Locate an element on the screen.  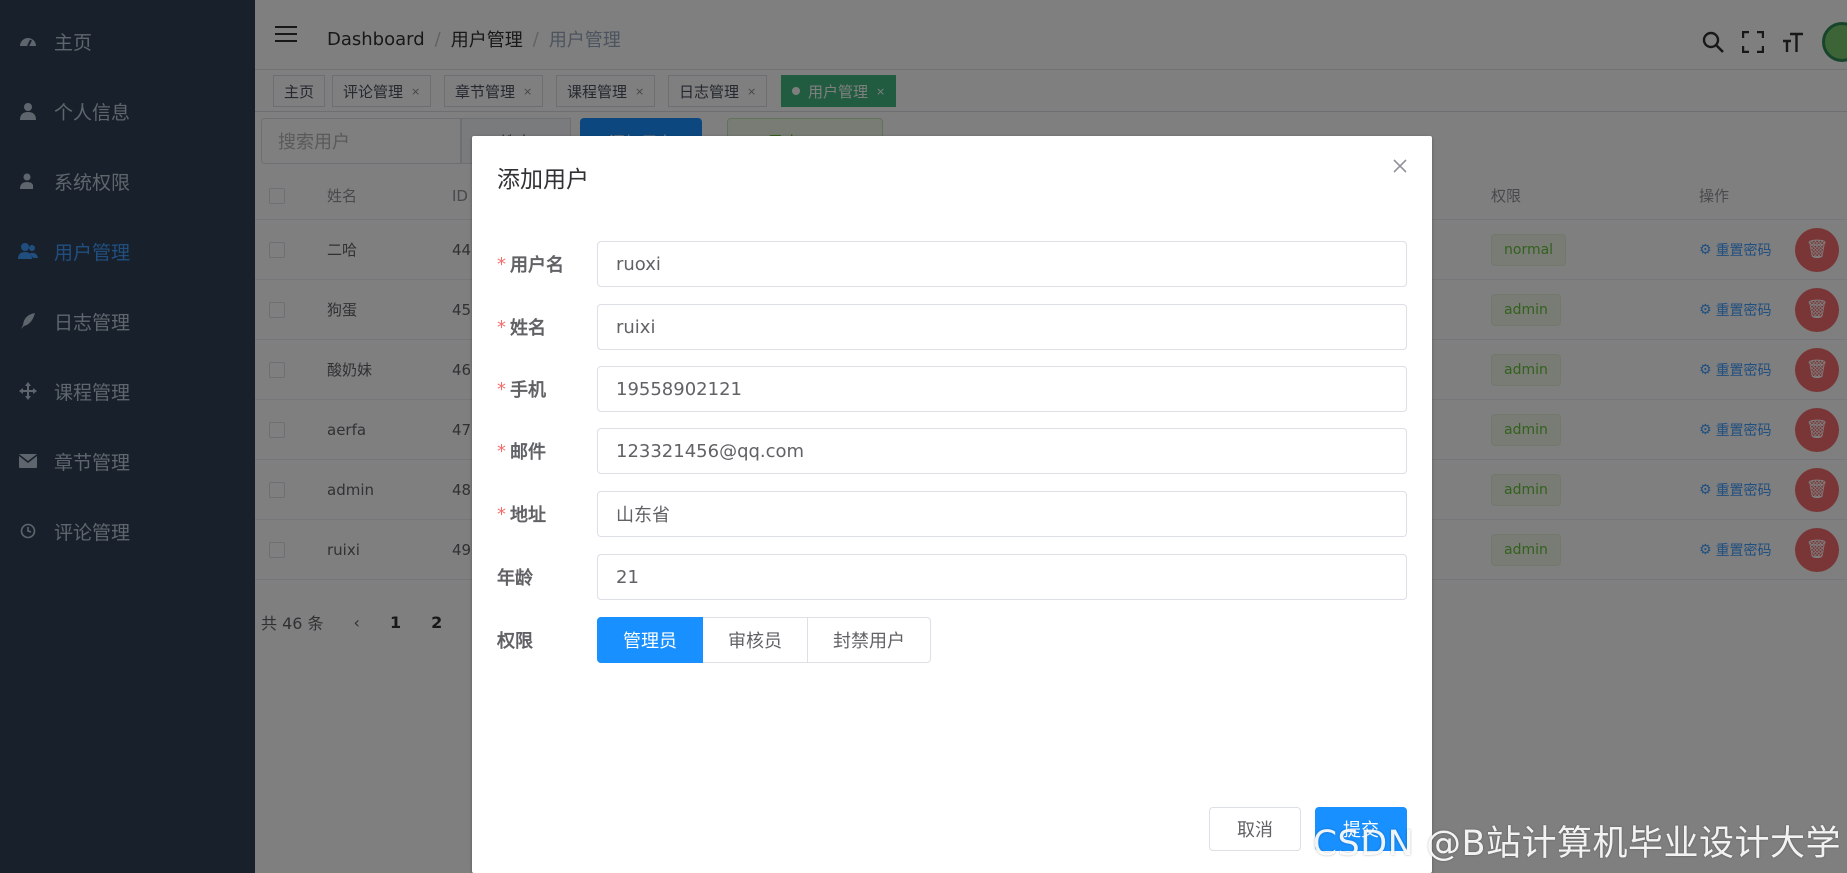
username-field: ruoxi is located at coordinates (1002, 264).